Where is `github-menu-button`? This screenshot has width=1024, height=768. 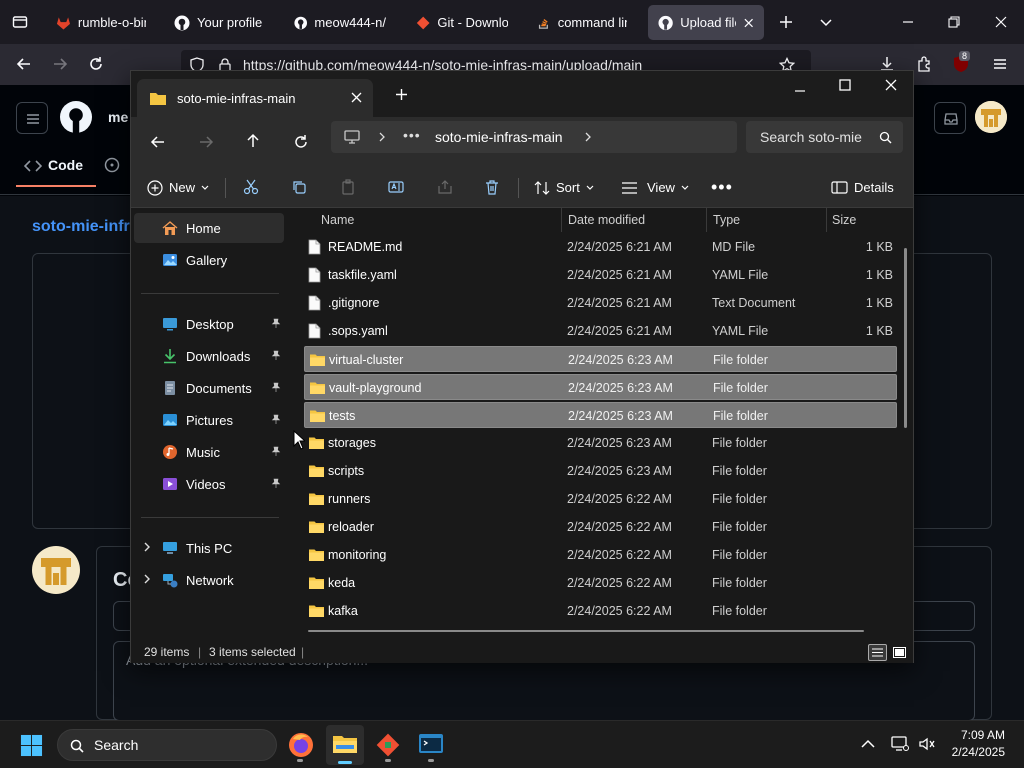 github-menu-button is located at coordinates (32, 118).